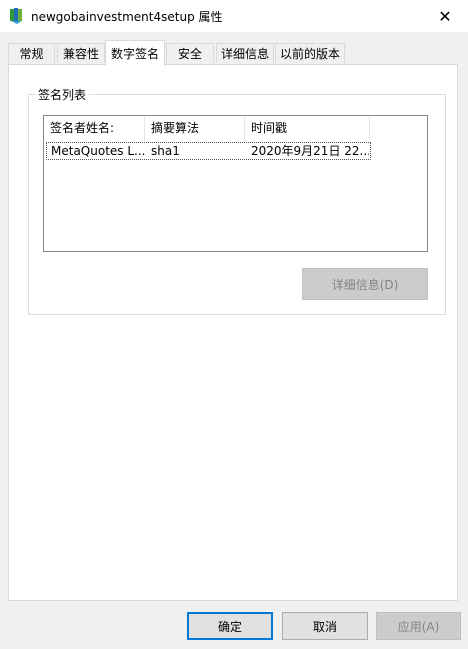  Describe the element at coordinates (165, 151) in the screenshot. I see `digest-algorithm-cell: sha1` at that location.